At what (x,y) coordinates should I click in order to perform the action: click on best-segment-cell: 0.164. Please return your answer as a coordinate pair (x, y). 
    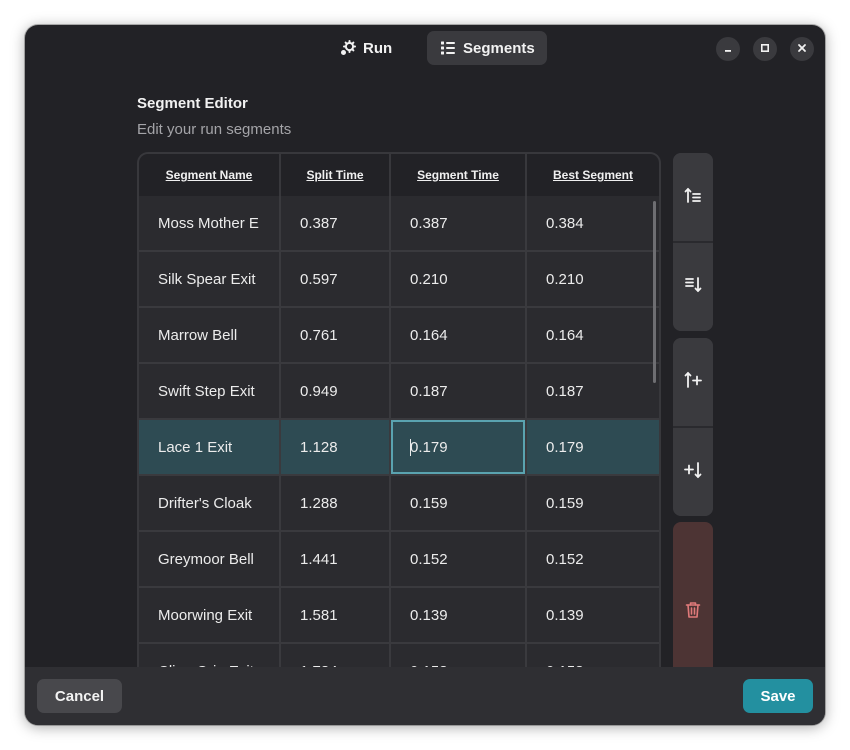
    Looking at the image, I should click on (593, 335).